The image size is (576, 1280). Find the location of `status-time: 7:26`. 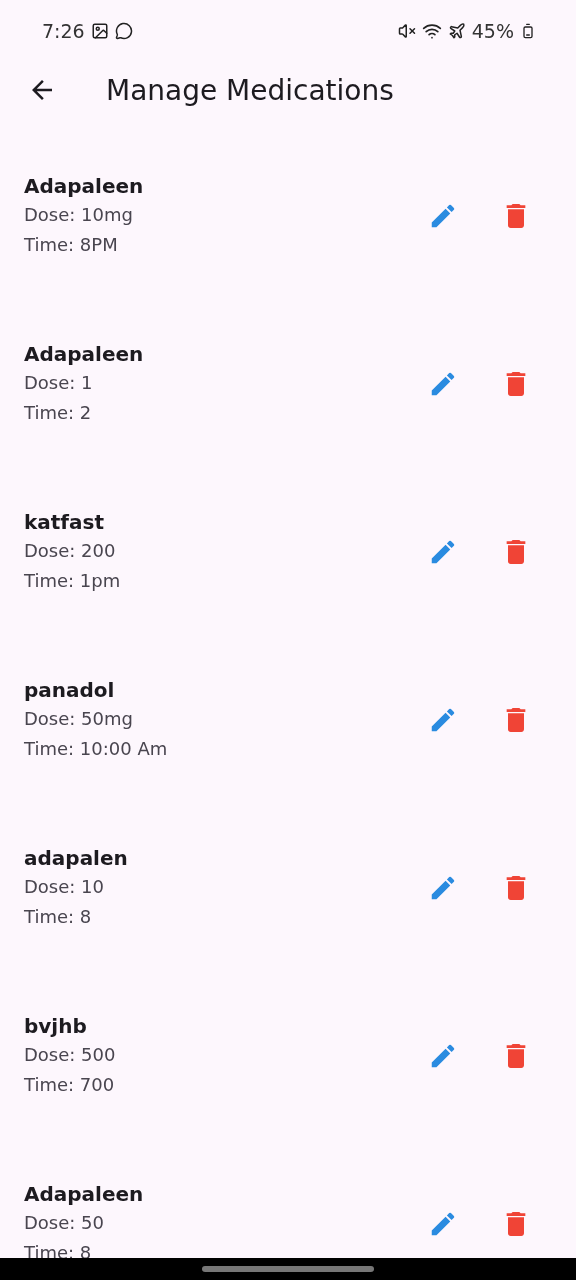

status-time: 7:26 is located at coordinates (63, 31).